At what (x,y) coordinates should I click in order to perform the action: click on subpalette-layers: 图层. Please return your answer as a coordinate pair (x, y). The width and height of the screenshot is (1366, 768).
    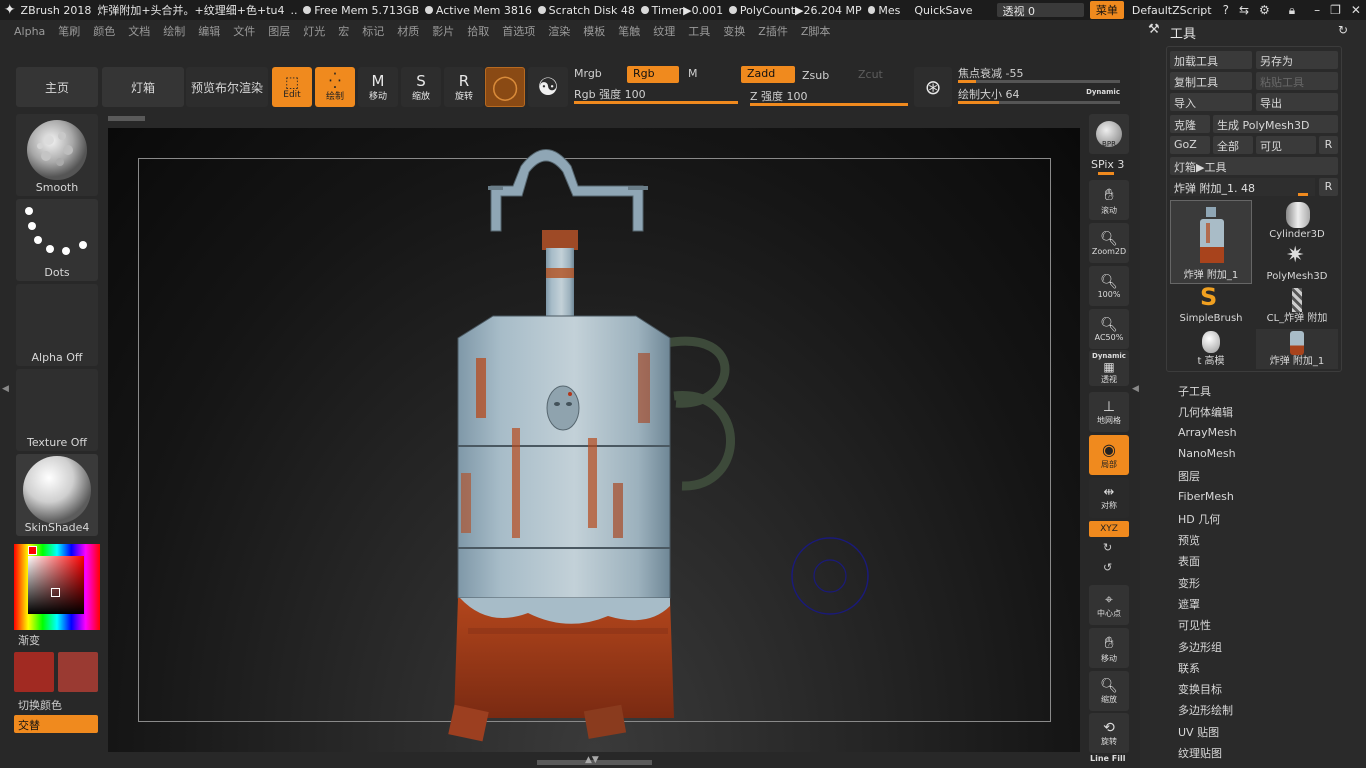
    Looking at the image, I should click on (1189, 476).